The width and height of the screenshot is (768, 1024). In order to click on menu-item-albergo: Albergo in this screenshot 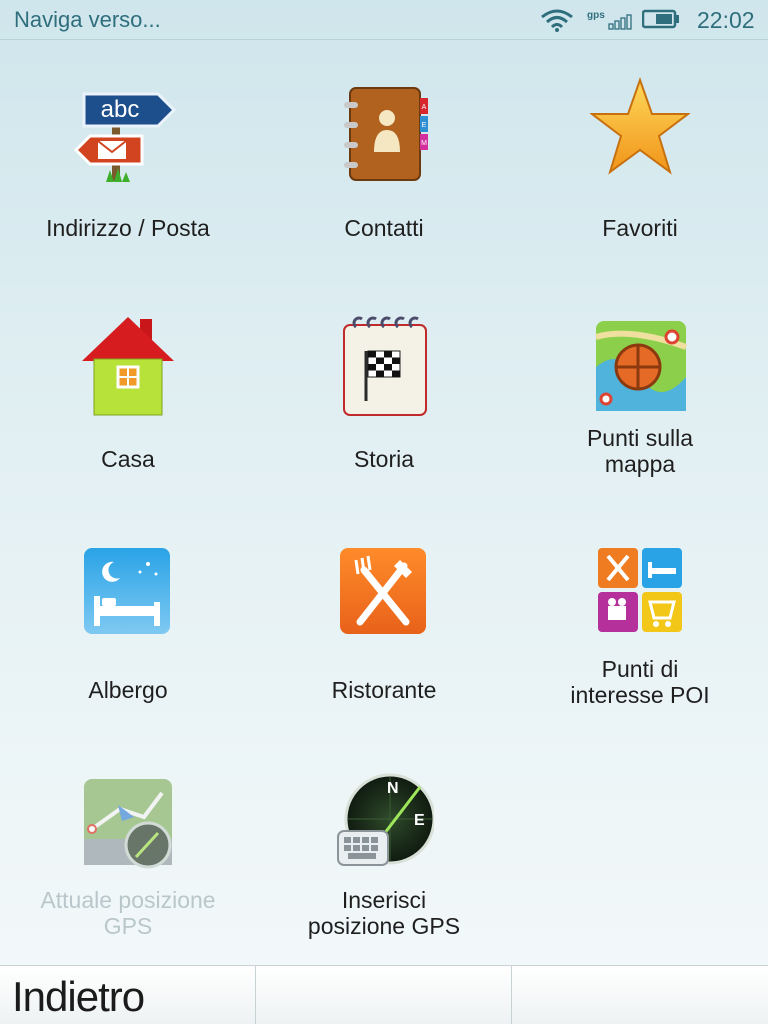, I will do `click(128, 617)`.